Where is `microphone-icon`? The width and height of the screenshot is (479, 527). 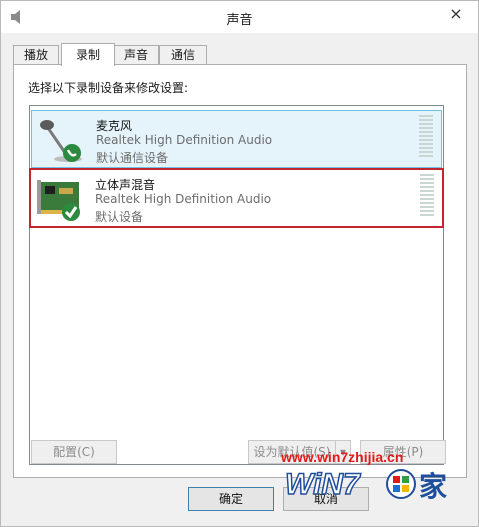 microphone-icon is located at coordinates (62, 141).